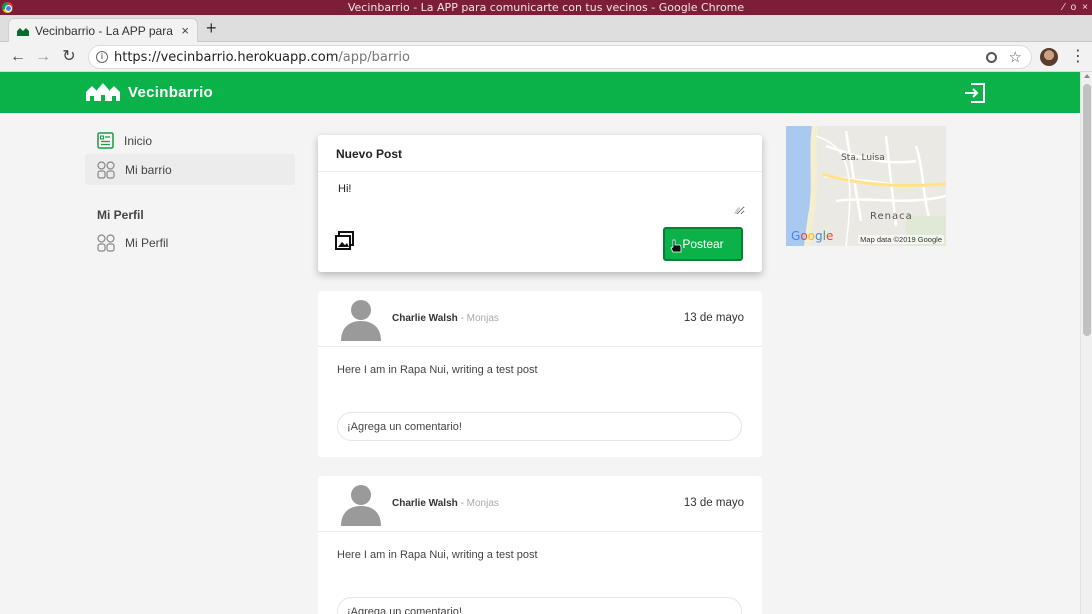 The width and height of the screenshot is (1092, 614). What do you see at coordinates (891, 216) in the screenshot?
I see `map-label: Renaca` at bounding box center [891, 216].